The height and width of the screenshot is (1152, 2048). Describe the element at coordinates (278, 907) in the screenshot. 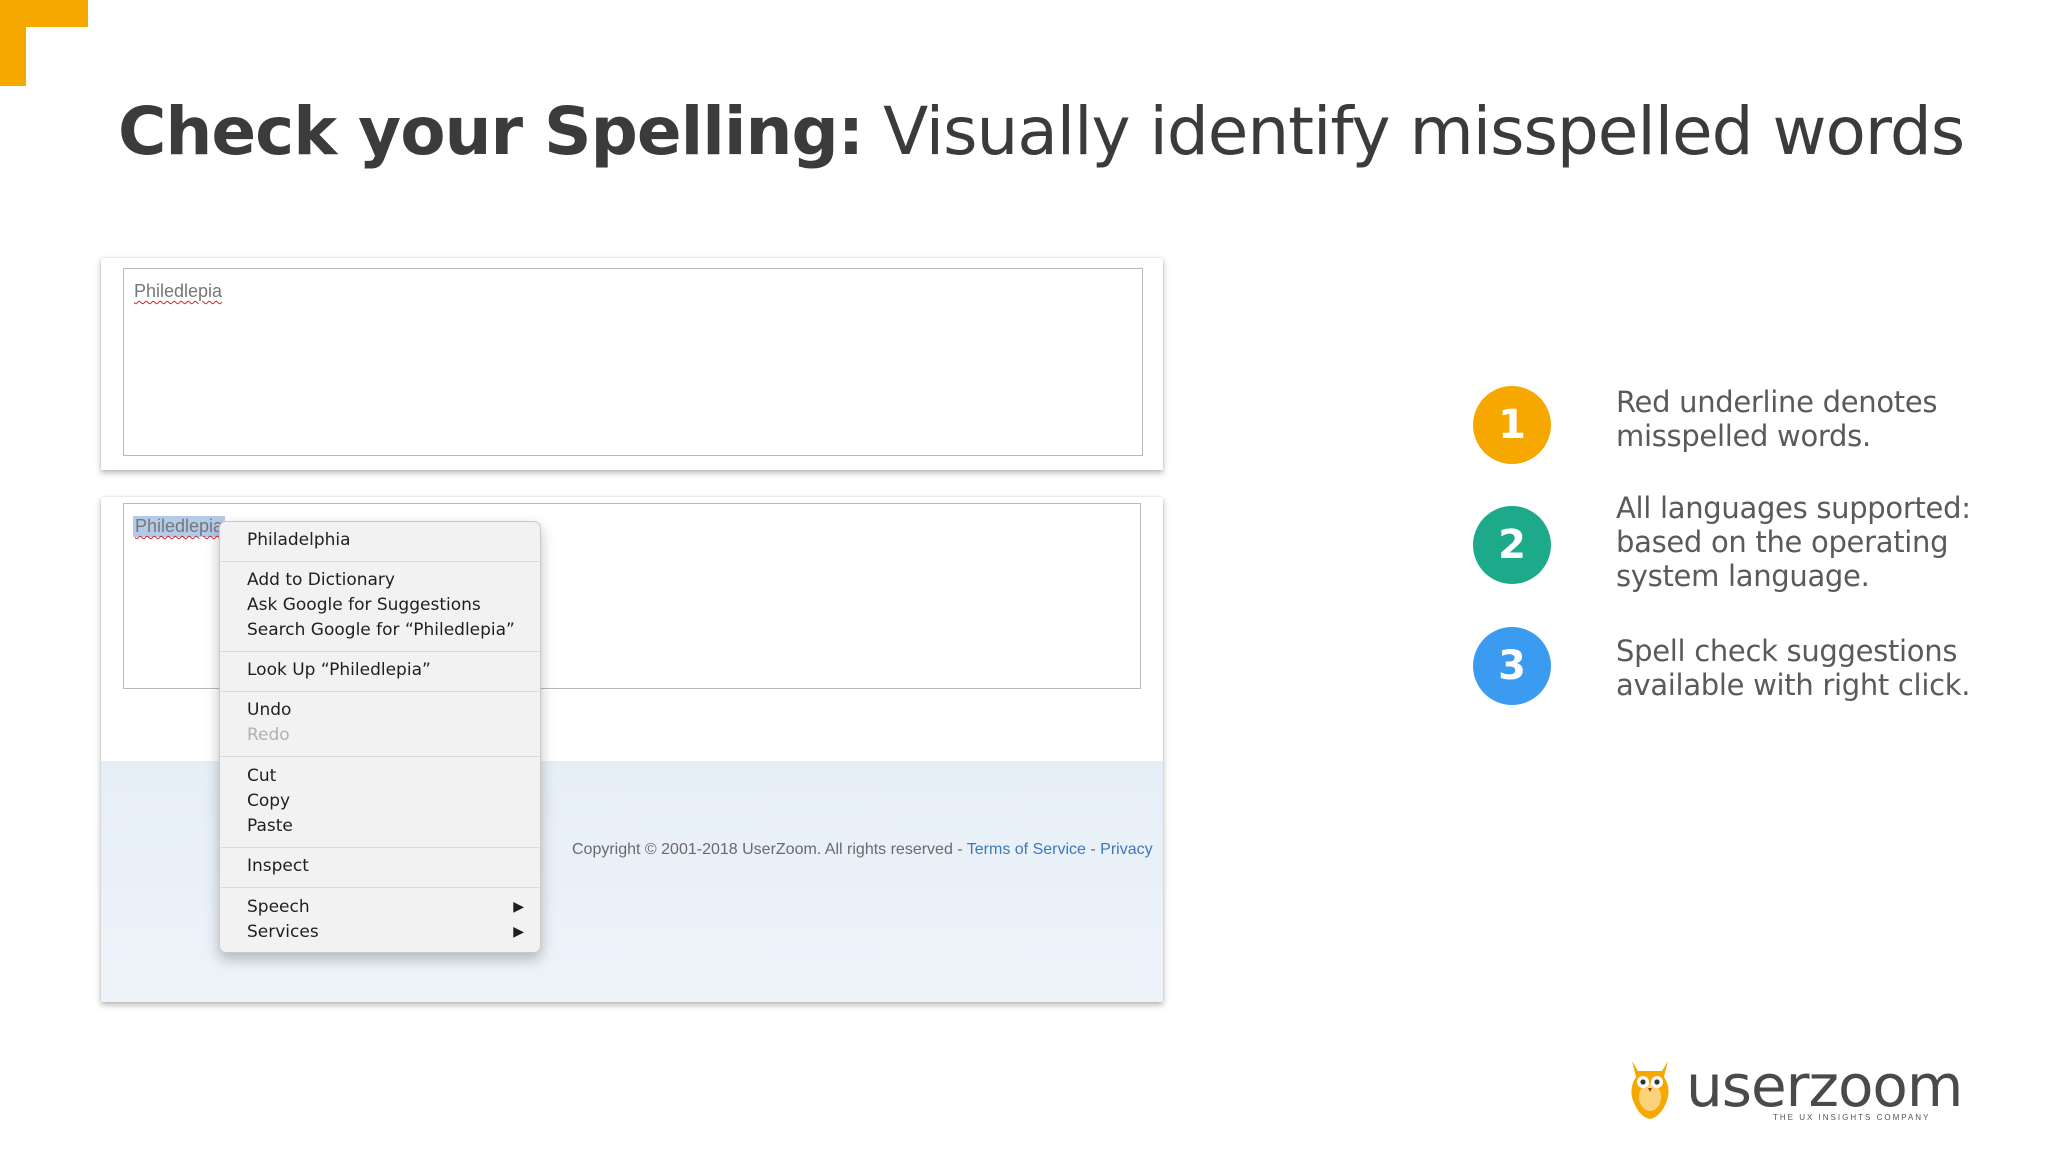

I see `menu-item-speech: Speech` at that location.